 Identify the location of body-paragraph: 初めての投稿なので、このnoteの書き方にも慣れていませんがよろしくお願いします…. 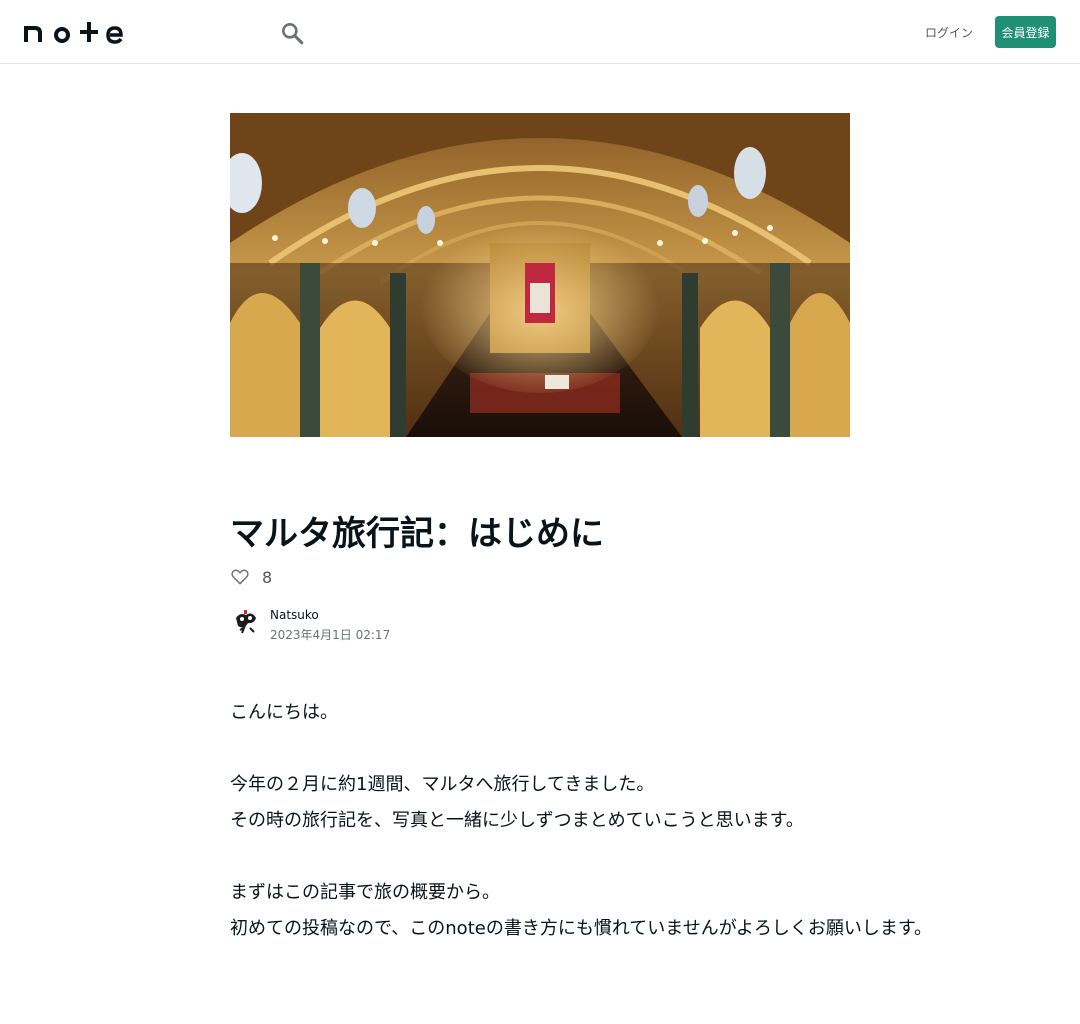
(581, 928).